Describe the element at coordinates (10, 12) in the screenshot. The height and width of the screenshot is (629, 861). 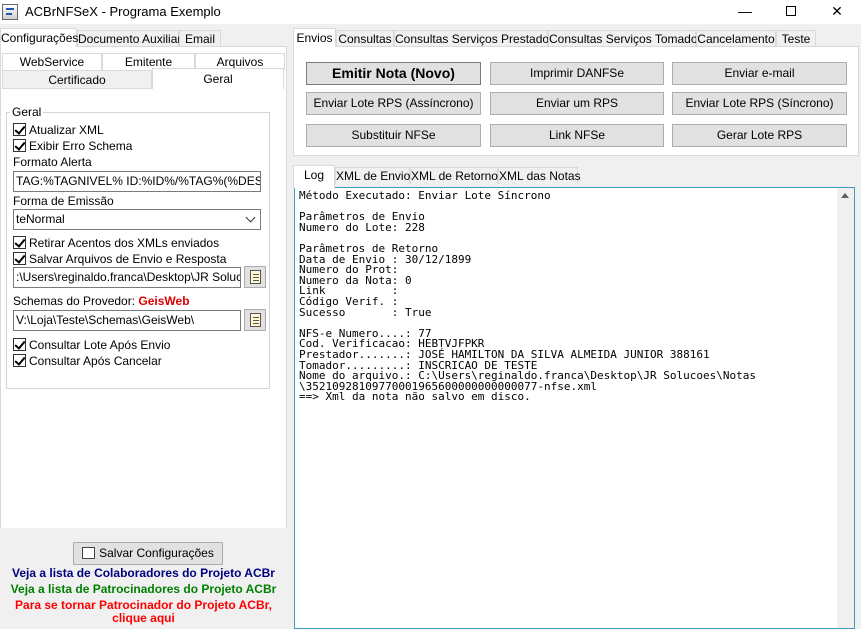
I see `app-icon` at that location.